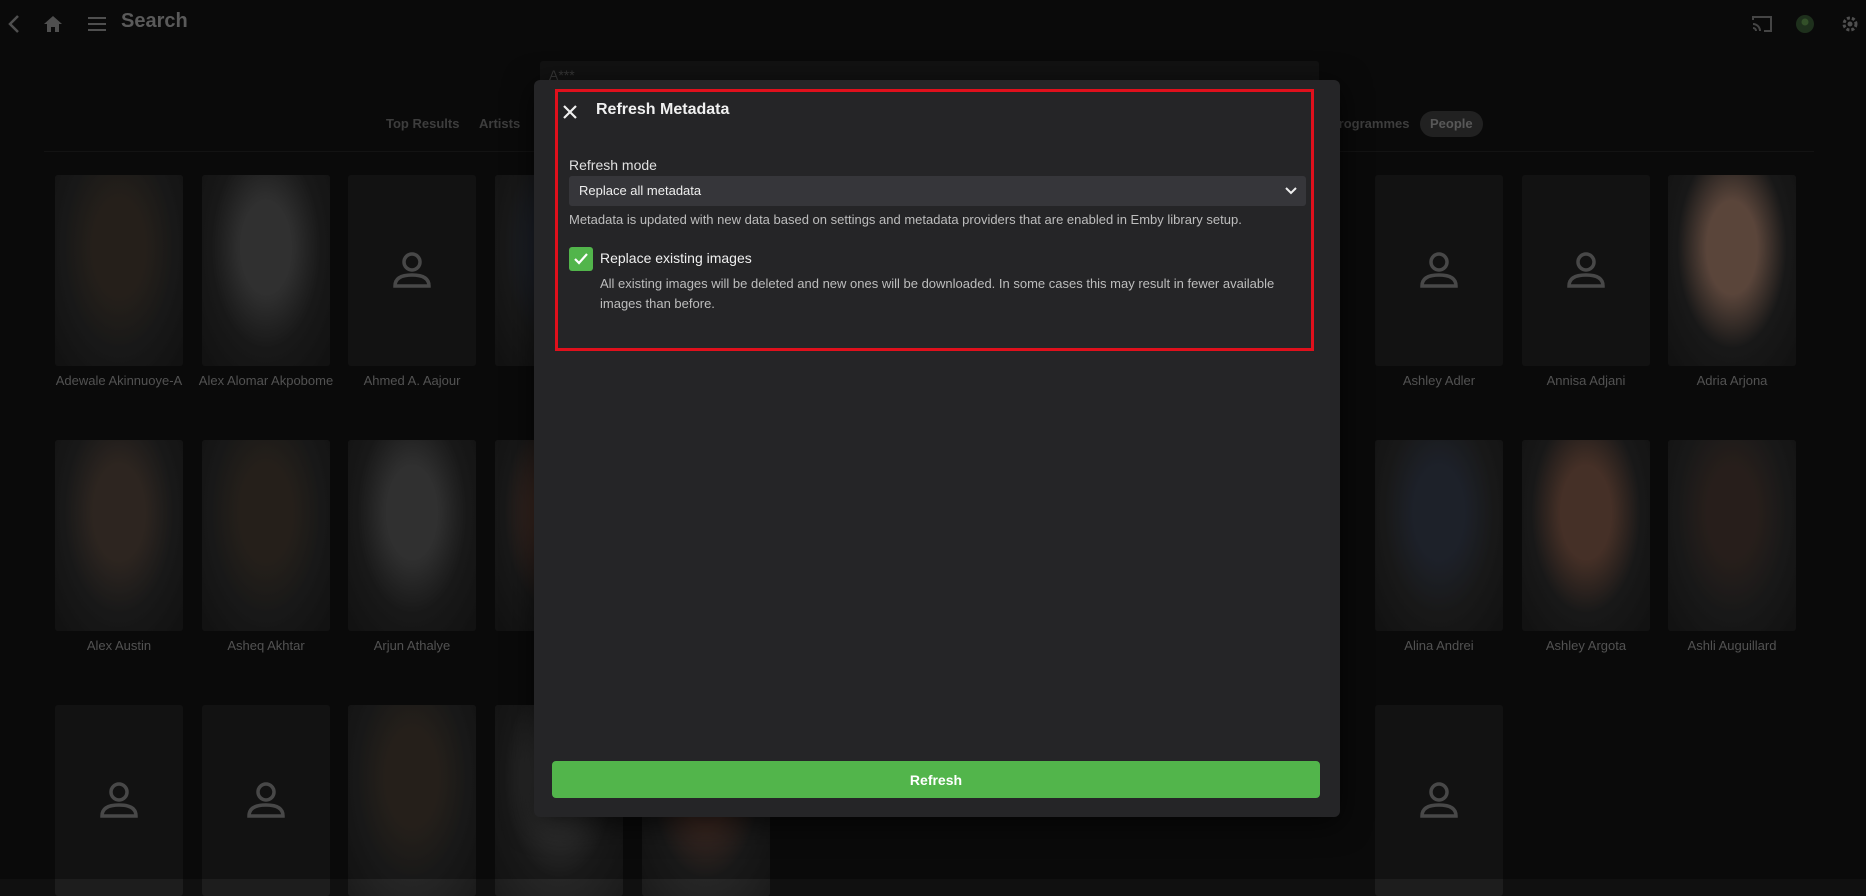 This screenshot has height=896, width=1866. What do you see at coordinates (613, 165) in the screenshot?
I see `refresh-mode-label: Refresh mode` at bounding box center [613, 165].